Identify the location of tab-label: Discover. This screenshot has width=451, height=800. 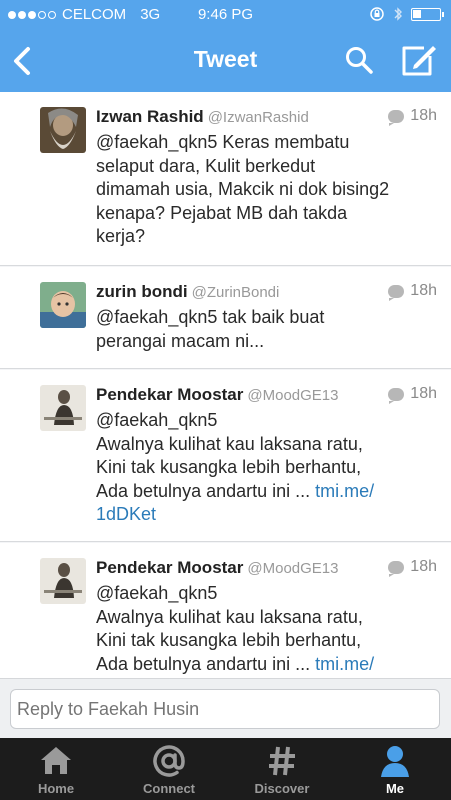
(282, 788).